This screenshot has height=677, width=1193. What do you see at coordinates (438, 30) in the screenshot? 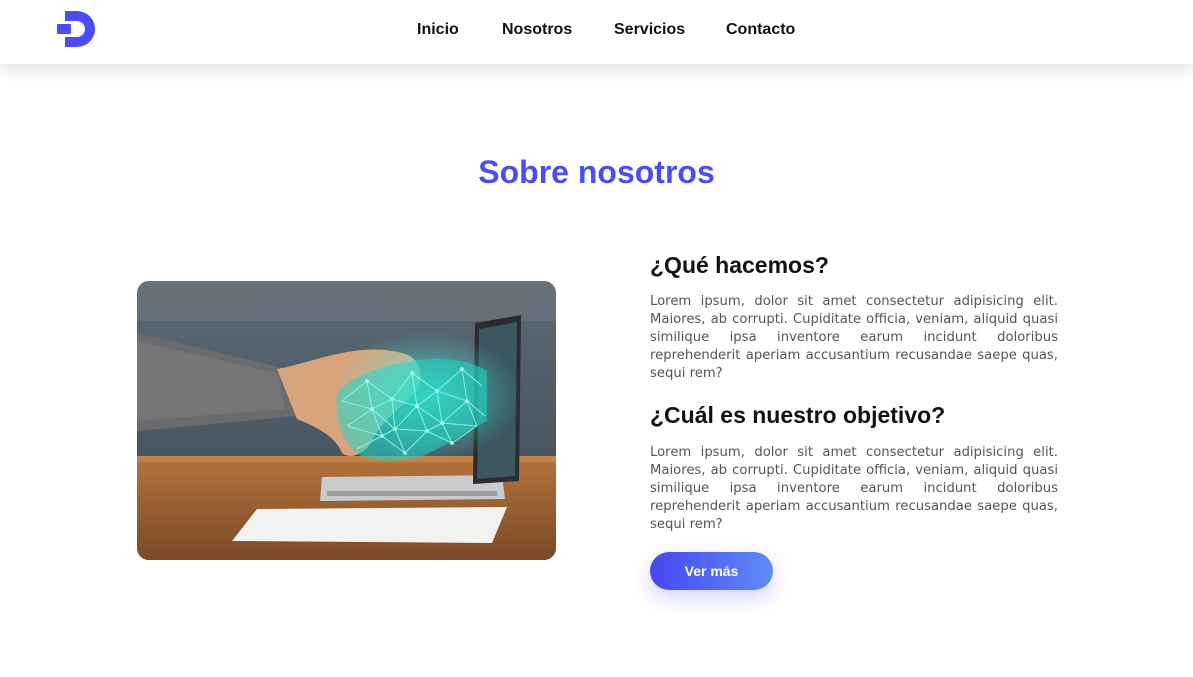
I see `nav-link-inicio: Inicio` at bounding box center [438, 30].